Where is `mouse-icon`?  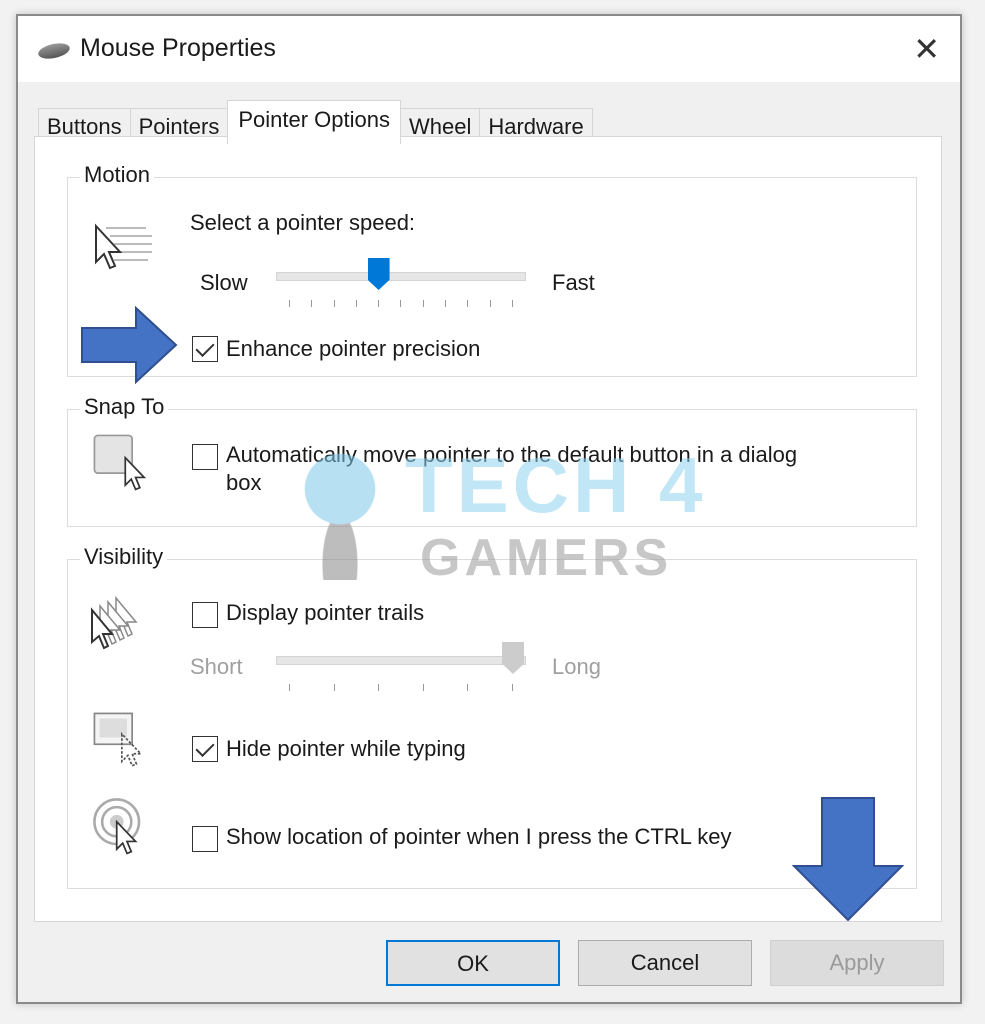
mouse-icon is located at coordinates (54, 51).